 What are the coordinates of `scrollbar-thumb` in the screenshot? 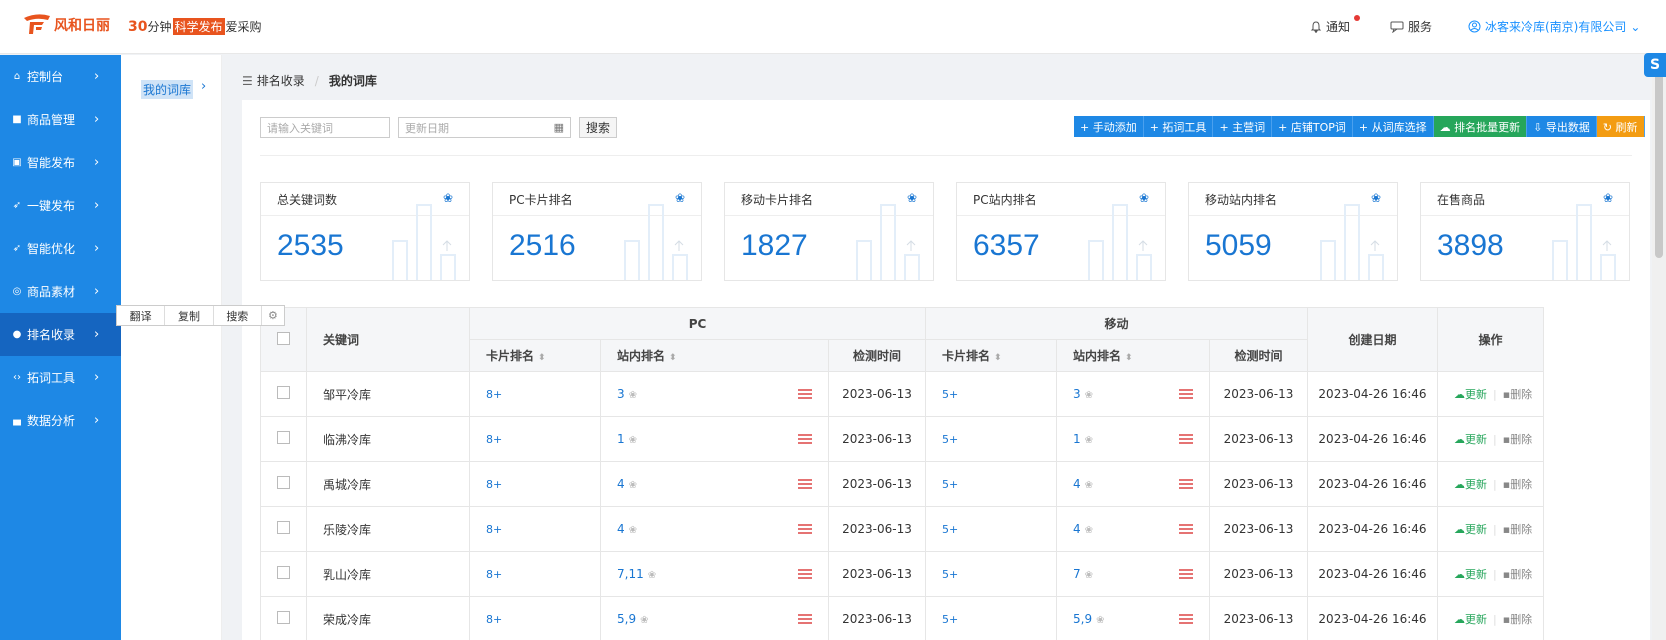 It's located at (1659, 158).